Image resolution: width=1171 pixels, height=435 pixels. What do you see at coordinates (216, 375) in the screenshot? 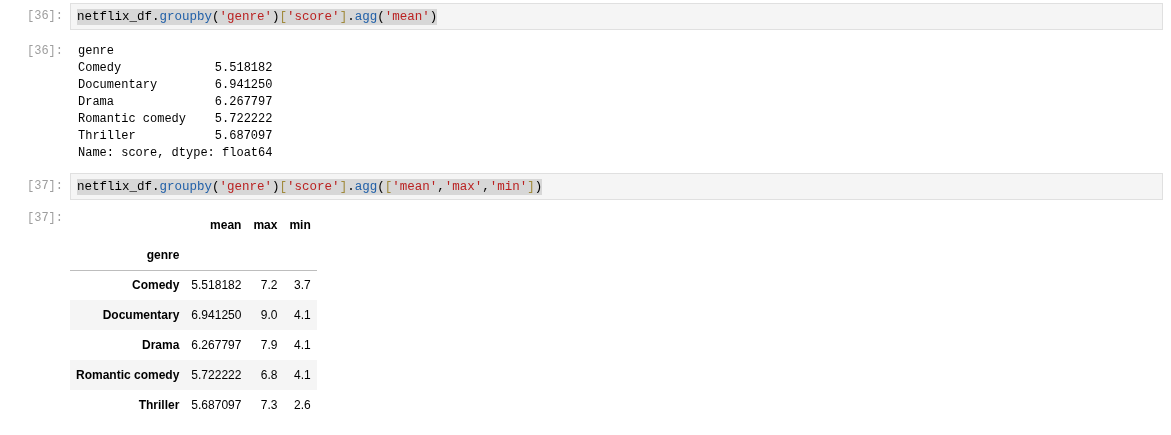
I see `table-cell: 5.722222` at bounding box center [216, 375].